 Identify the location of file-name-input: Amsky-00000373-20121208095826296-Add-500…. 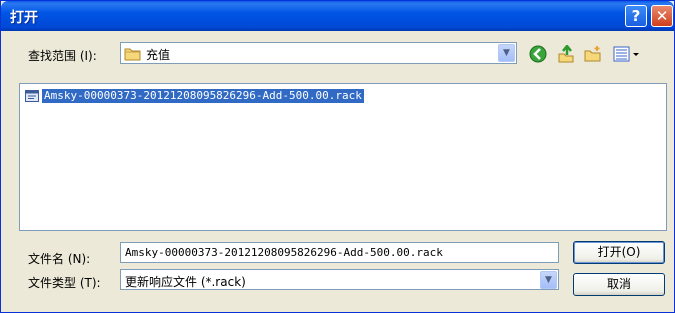
(339, 252).